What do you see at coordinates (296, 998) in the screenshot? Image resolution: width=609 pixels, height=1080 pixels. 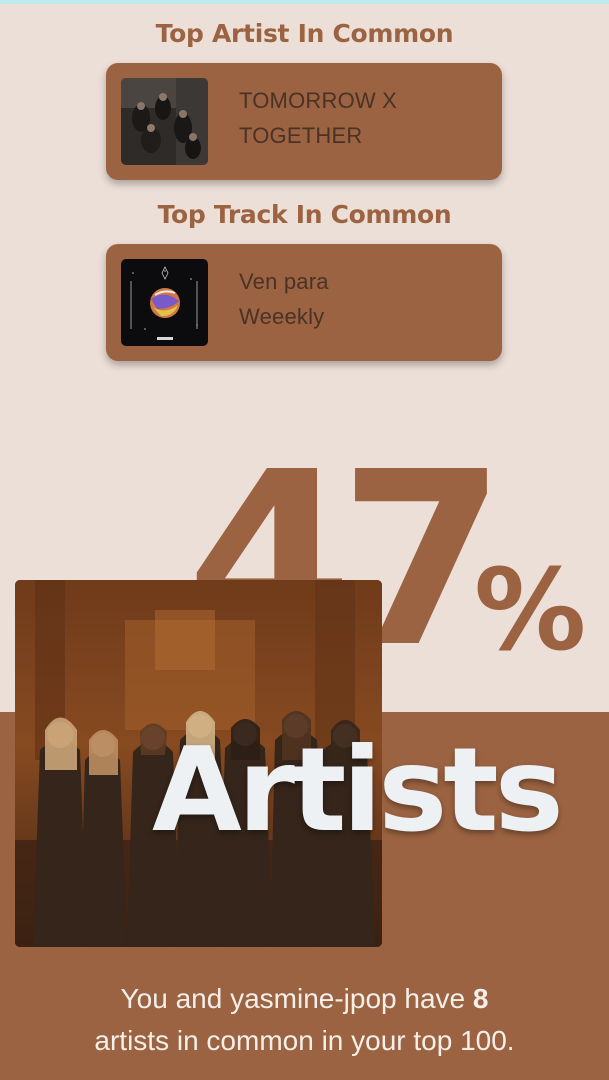 I see `summary-text-before: You and yasmine-jpop have` at bounding box center [296, 998].